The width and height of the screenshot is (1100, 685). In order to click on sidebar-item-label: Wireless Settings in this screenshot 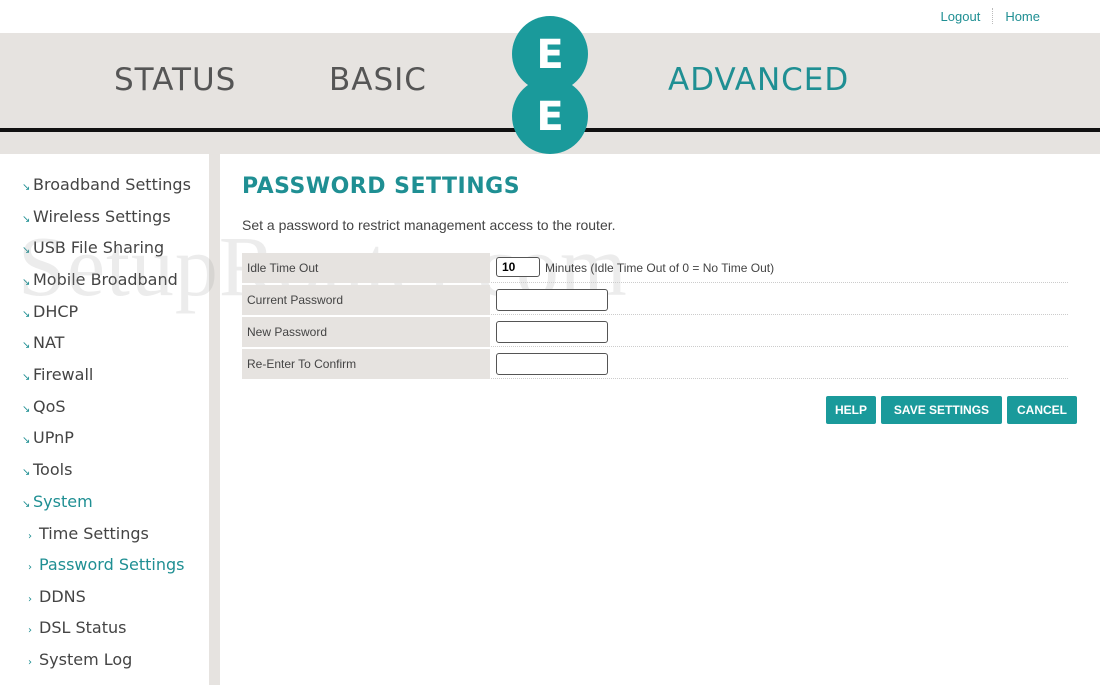, I will do `click(102, 216)`.